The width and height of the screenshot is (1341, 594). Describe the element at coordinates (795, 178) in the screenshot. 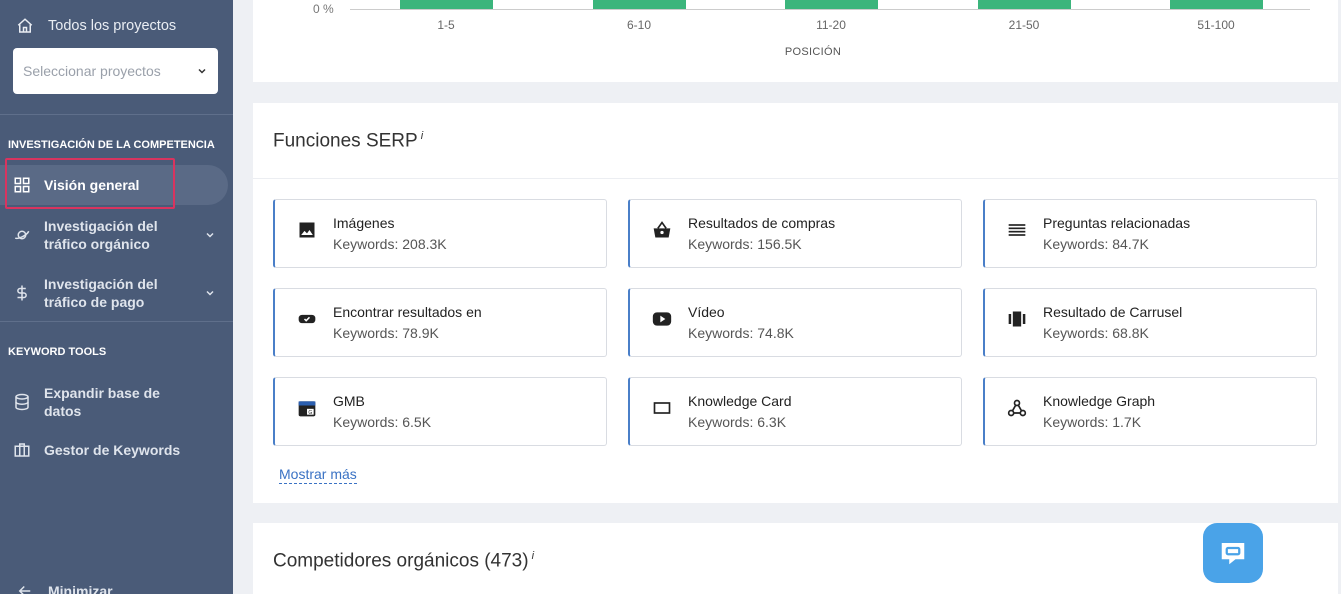

I see `serp-header-divider` at that location.